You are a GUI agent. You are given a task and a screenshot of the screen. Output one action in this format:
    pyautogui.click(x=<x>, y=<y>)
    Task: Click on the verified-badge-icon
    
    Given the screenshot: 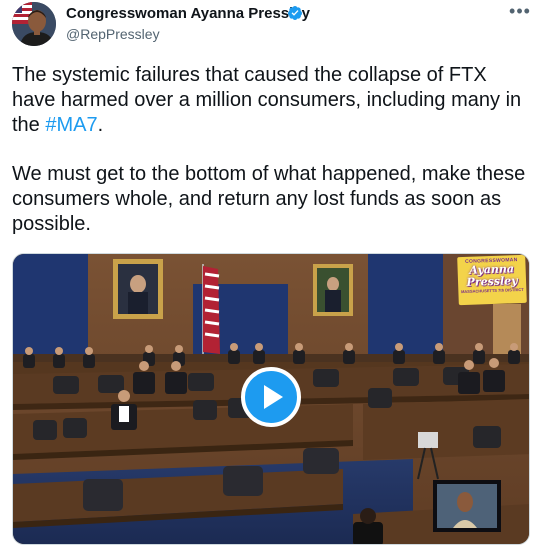 What is the action you would take?
    pyautogui.click(x=294, y=13)
    